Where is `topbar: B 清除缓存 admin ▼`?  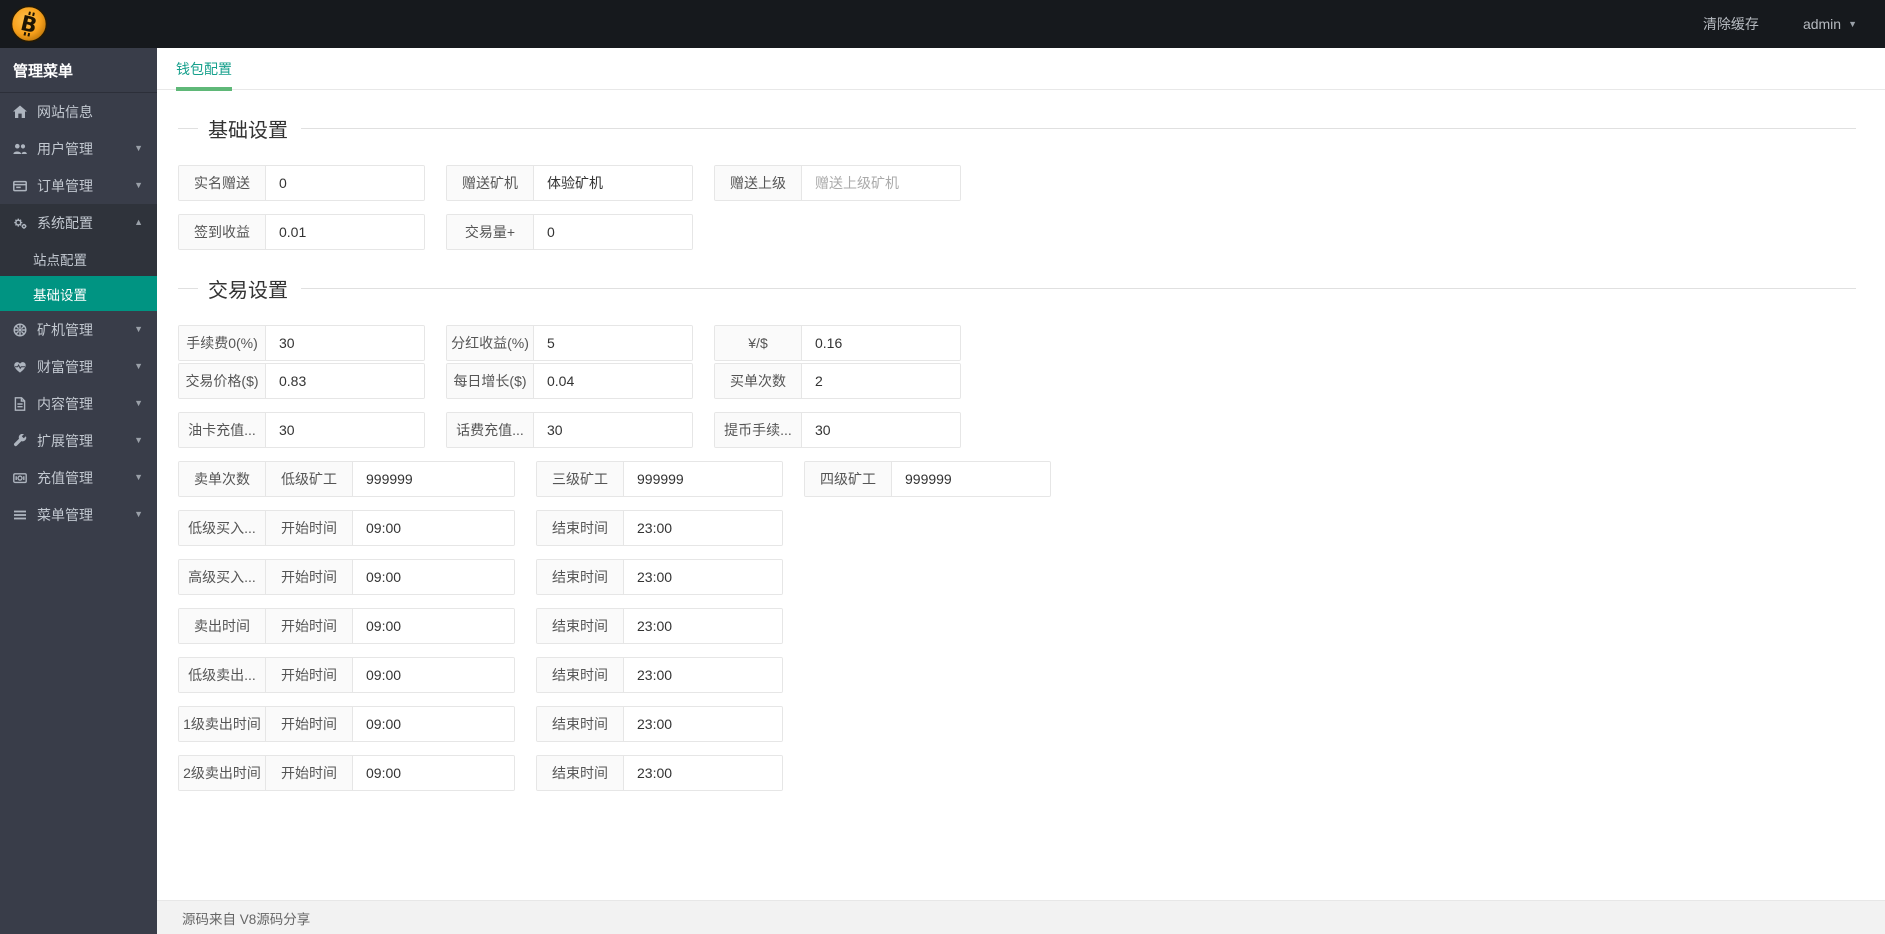
topbar: B 清除缓存 admin ▼ is located at coordinates (942, 24).